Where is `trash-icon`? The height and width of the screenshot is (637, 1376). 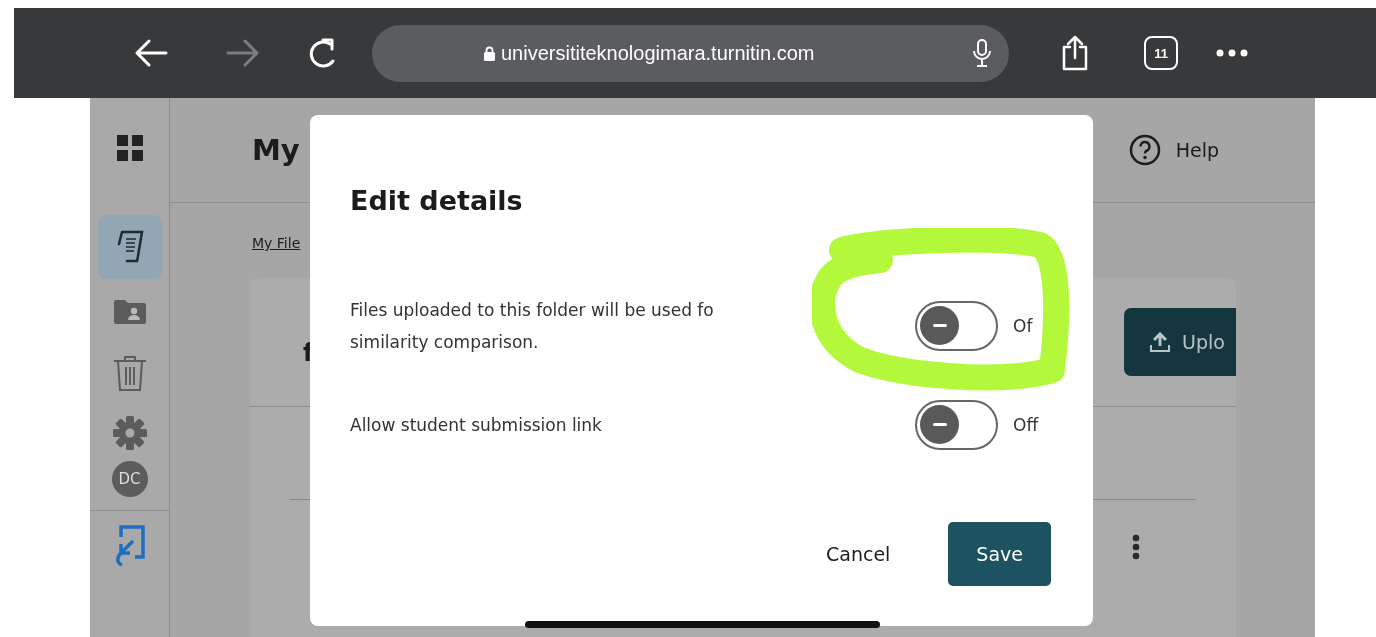
trash-icon is located at coordinates (129, 373).